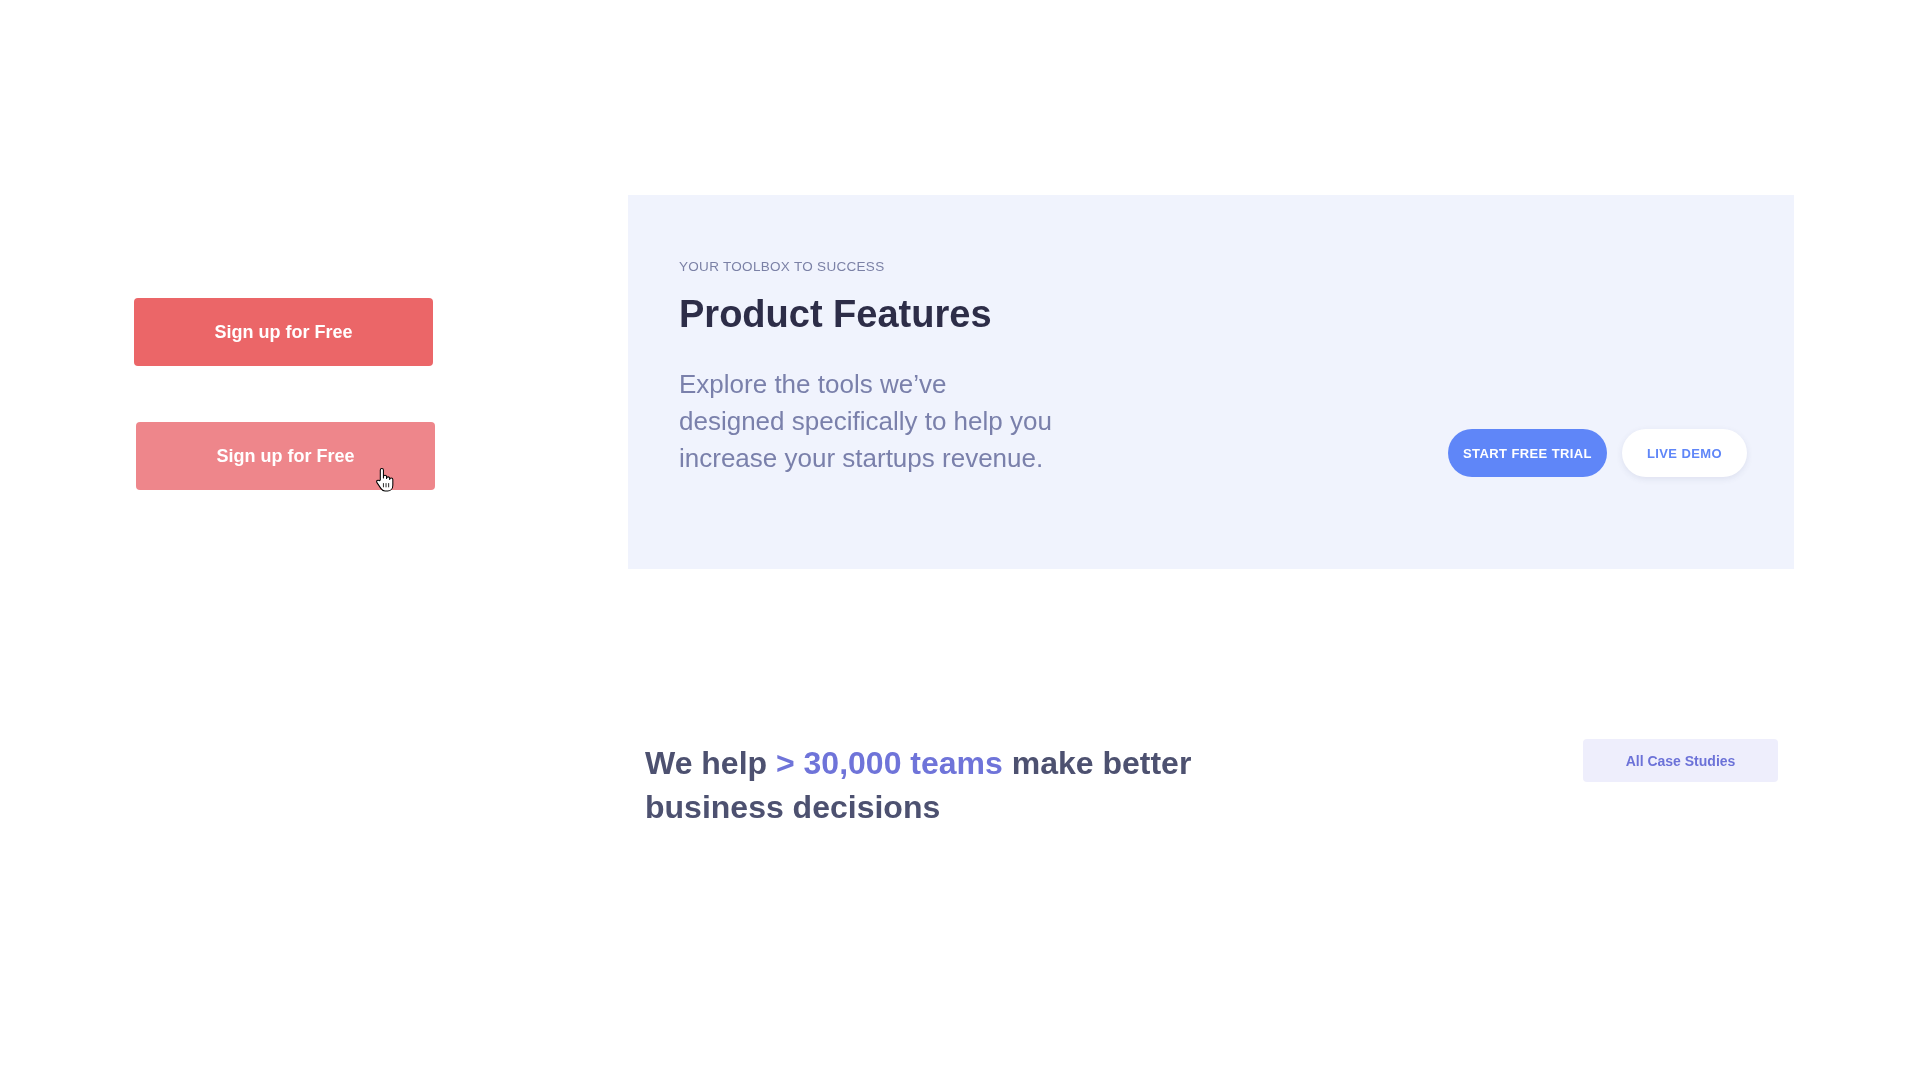  Describe the element at coordinates (1684, 453) in the screenshot. I see `demo-button: LIVE DEMO` at that location.